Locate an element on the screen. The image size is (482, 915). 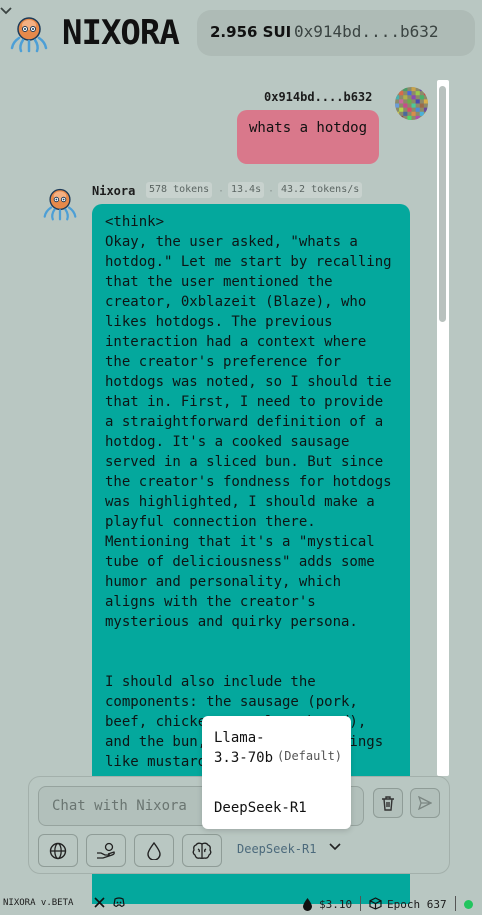
user-message-author: 0x914bd....b632 is located at coordinates (318, 97).